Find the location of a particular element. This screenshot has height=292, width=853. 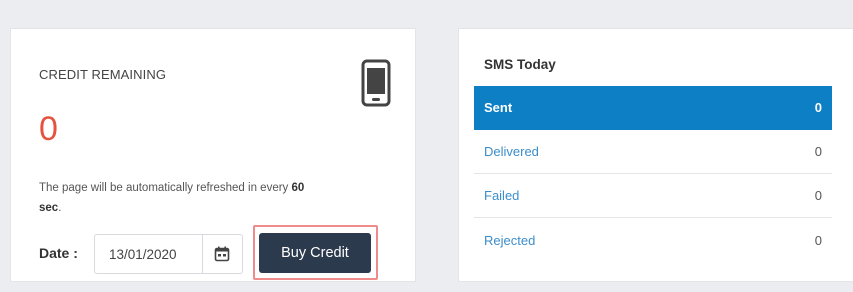

sms-today-title: SMS Today is located at coordinates (520, 64).